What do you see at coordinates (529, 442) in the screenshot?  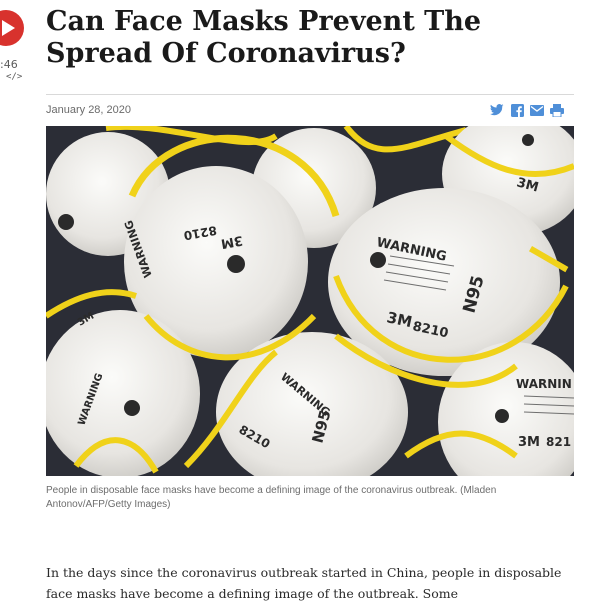 I see `mask-brand-text-3: 3M` at bounding box center [529, 442].